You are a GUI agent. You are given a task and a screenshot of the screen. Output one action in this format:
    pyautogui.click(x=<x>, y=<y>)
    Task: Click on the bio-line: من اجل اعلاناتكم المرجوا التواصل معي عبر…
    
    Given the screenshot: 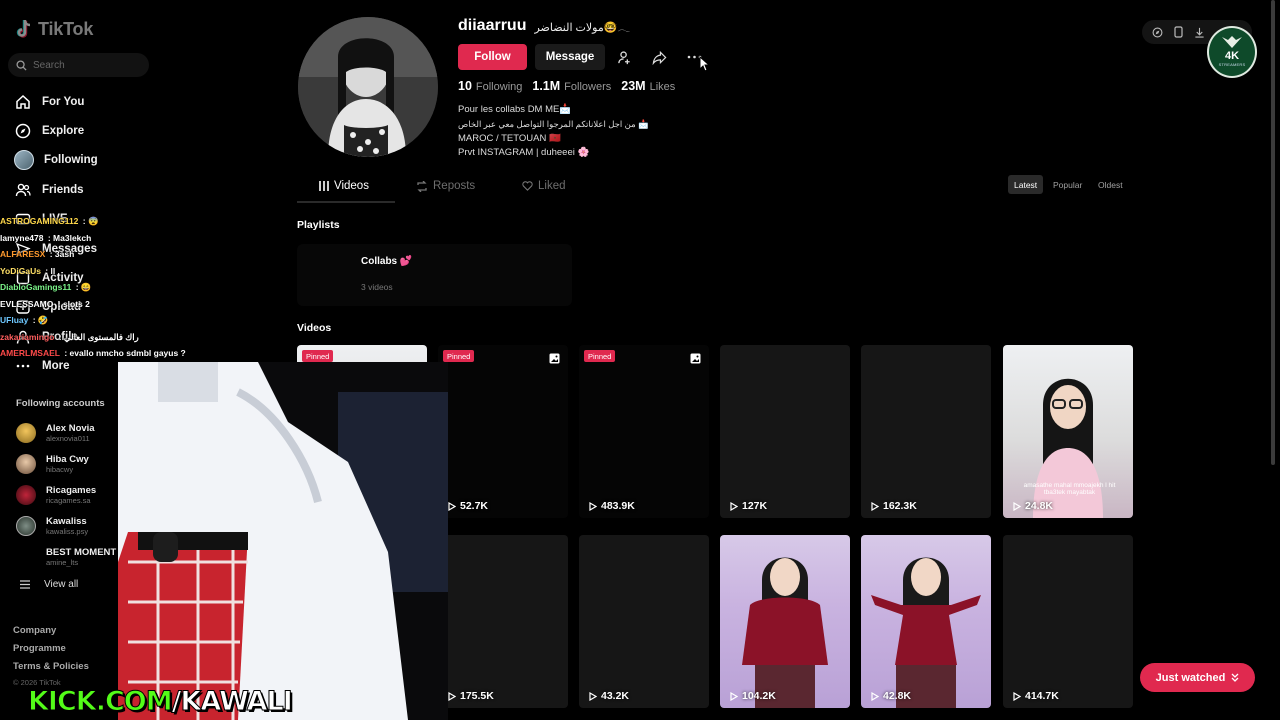 What is the action you would take?
    pyautogui.click(x=553, y=124)
    